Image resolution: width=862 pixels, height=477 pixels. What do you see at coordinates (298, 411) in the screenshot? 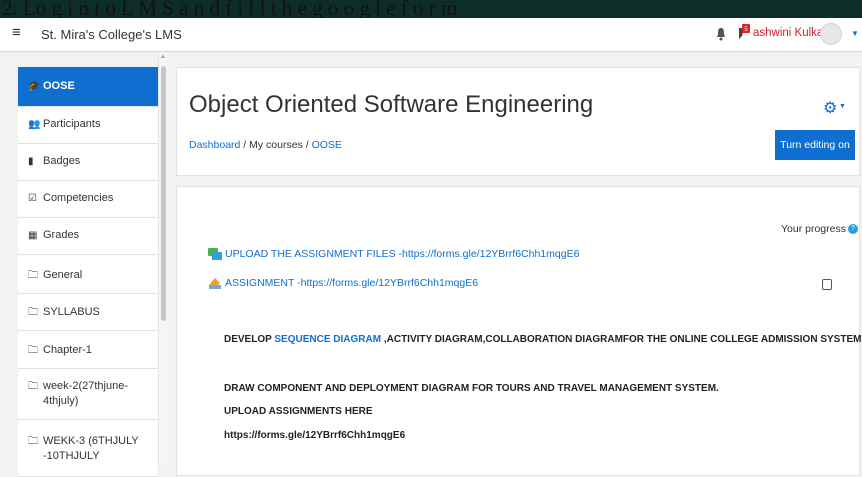
I see `section-summary-line: UPLOAD ASSIGNMENTS HERE` at bounding box center [298, 411].